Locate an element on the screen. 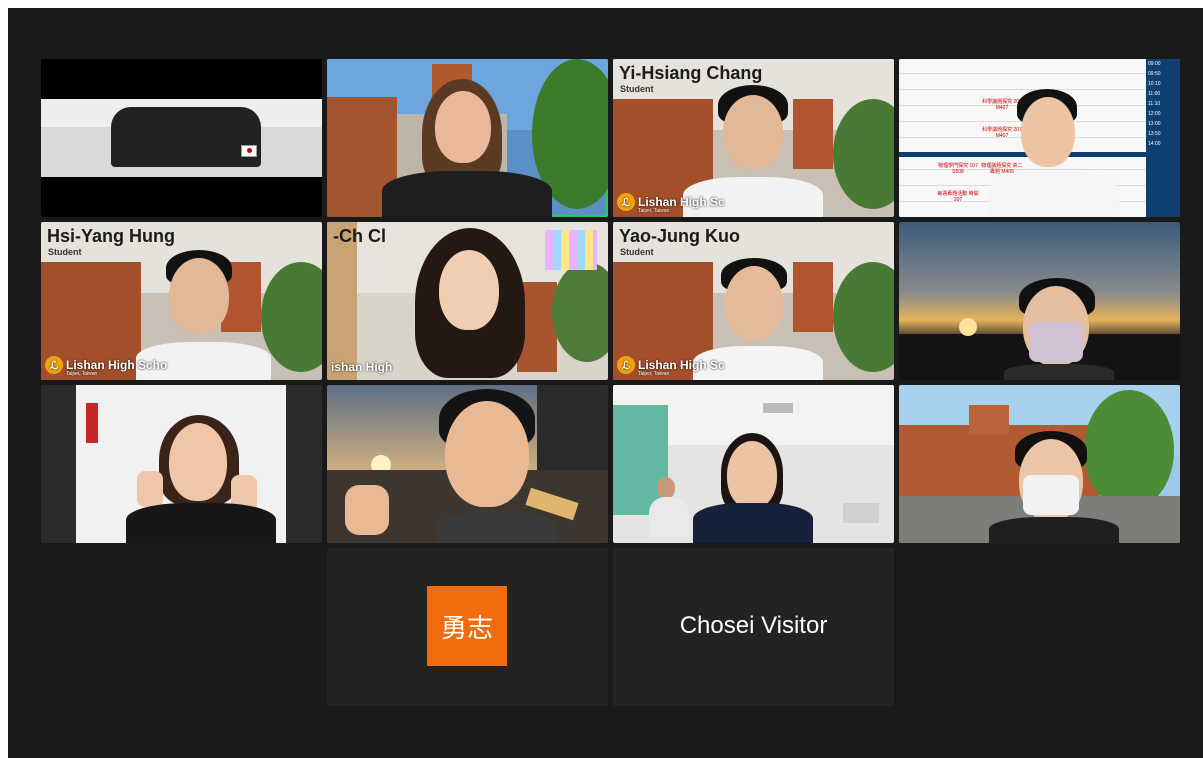 The image size is (1203, 758). video-tile-smiling-teacher is located at coordinates (467, 464).